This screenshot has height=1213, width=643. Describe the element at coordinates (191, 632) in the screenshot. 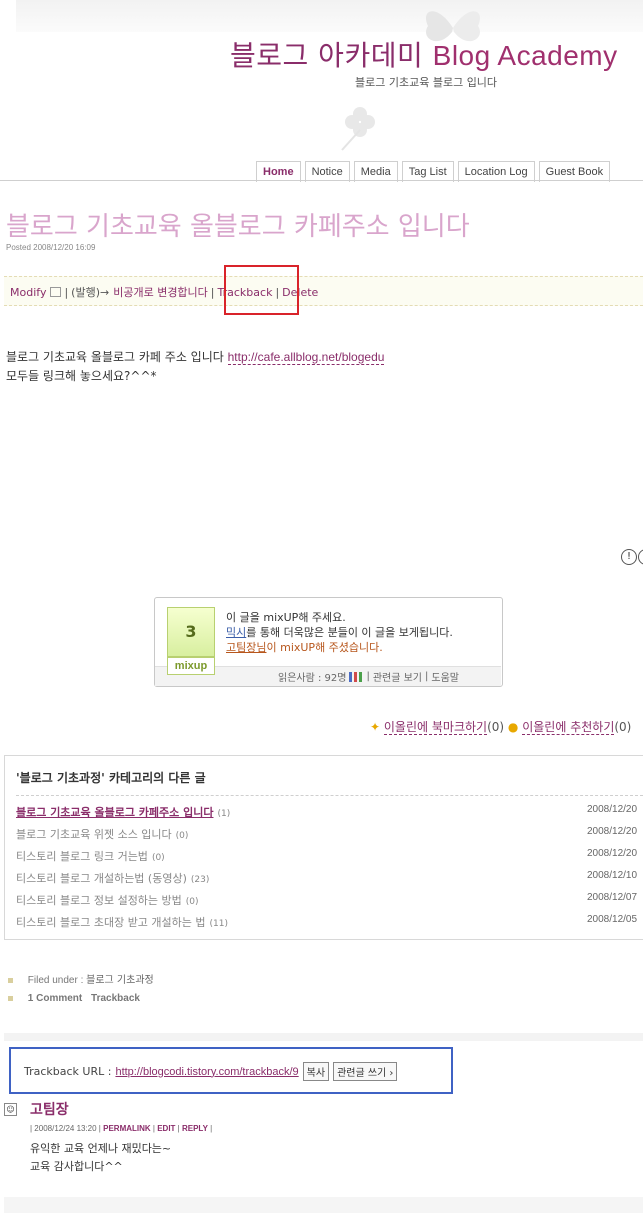

I see `mixup-count: 3` at that location.